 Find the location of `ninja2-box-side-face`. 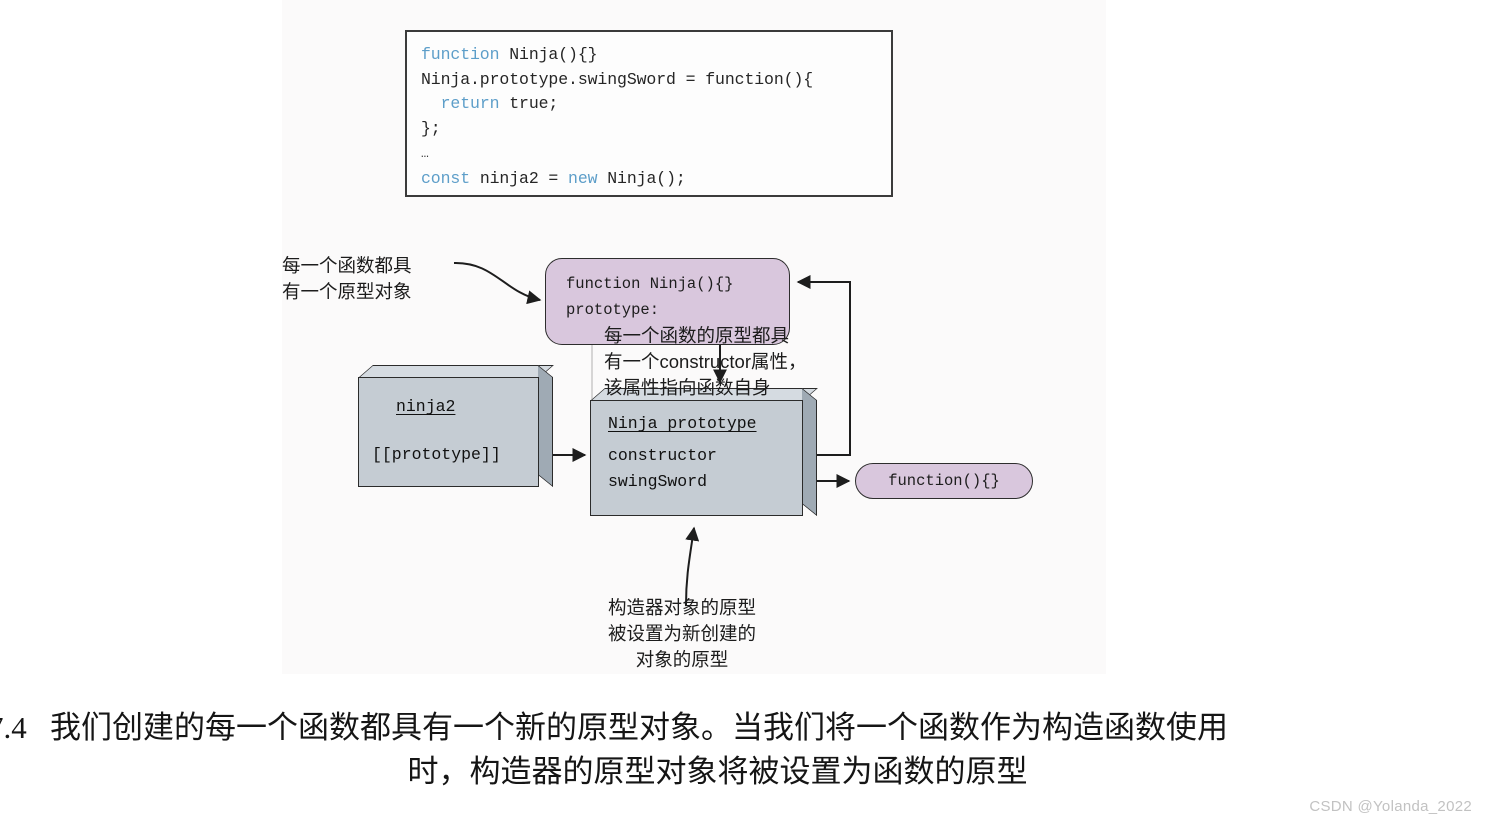

ninja2-box-side-face is located at coordinates (545, 426).